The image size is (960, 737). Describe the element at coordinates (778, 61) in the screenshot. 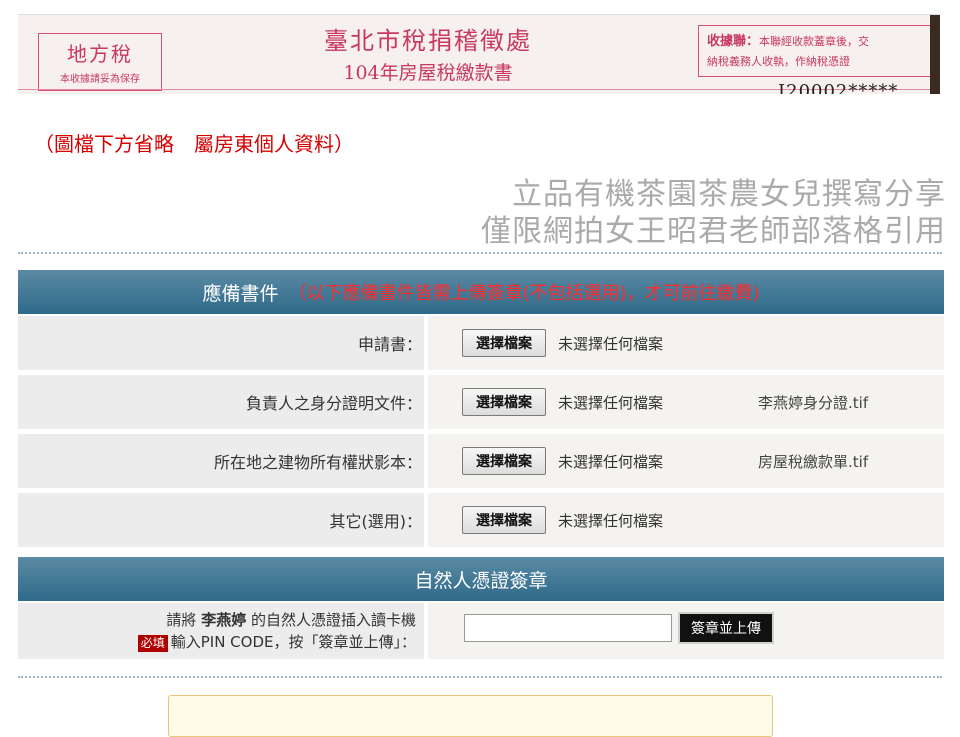

I see `receipt-right-line2: 納稅義務人收執，作納稅憑證` at that location.